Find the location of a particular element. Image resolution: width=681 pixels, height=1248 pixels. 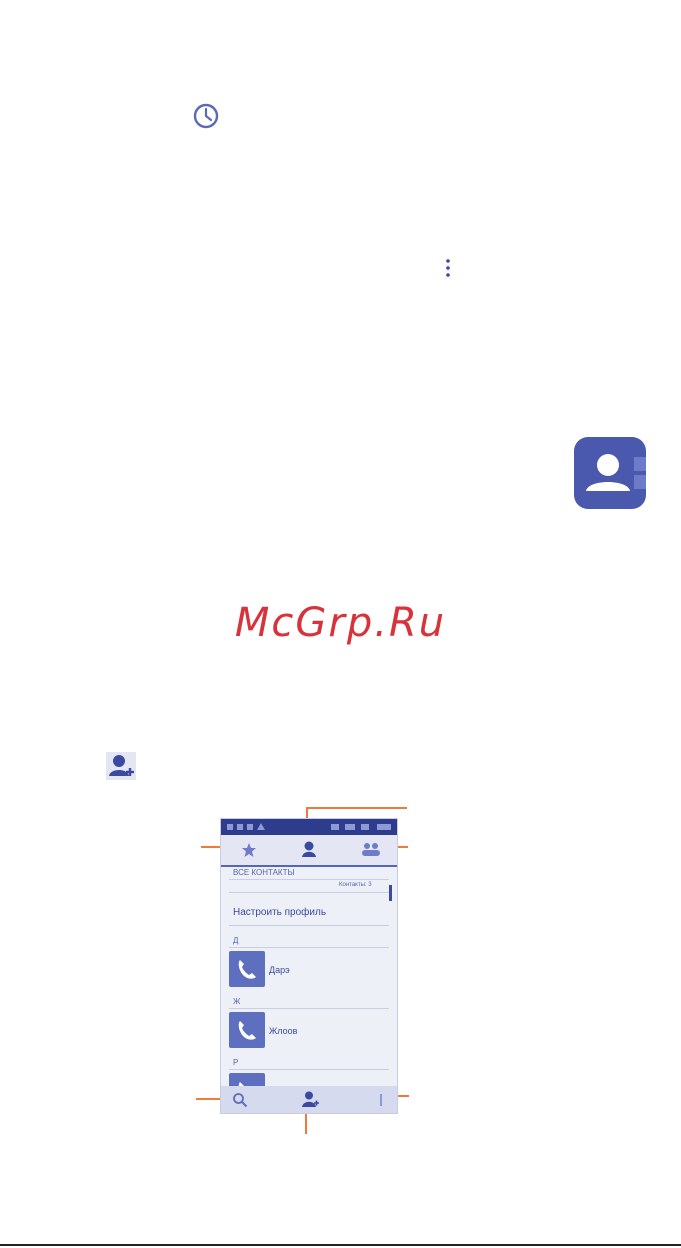

group-letter: Д is located at coordinates (236, 940).